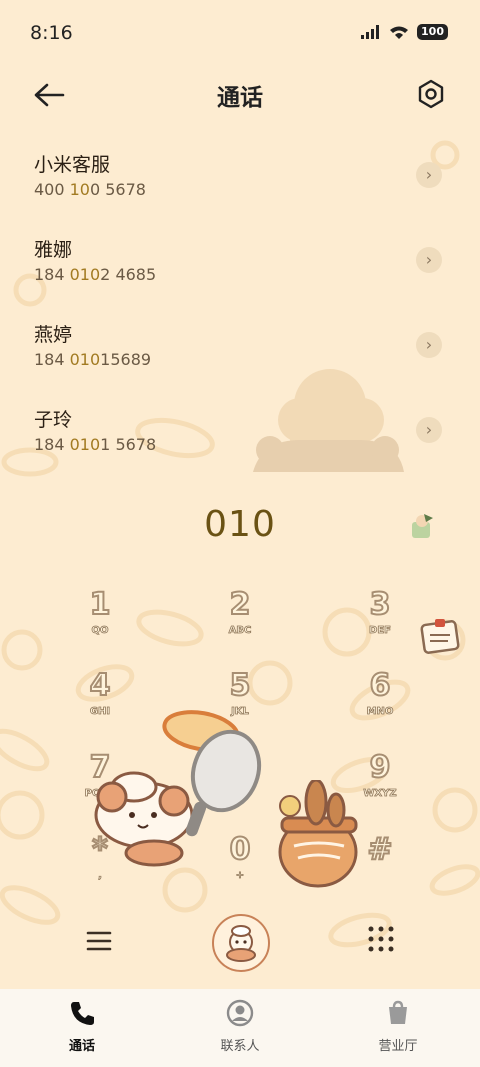 This screenshot has height=1067, width=480. Describe the element at coordinates (90, 189) in the screenshot. I see `contact-number: 400 100 5678` at that location.